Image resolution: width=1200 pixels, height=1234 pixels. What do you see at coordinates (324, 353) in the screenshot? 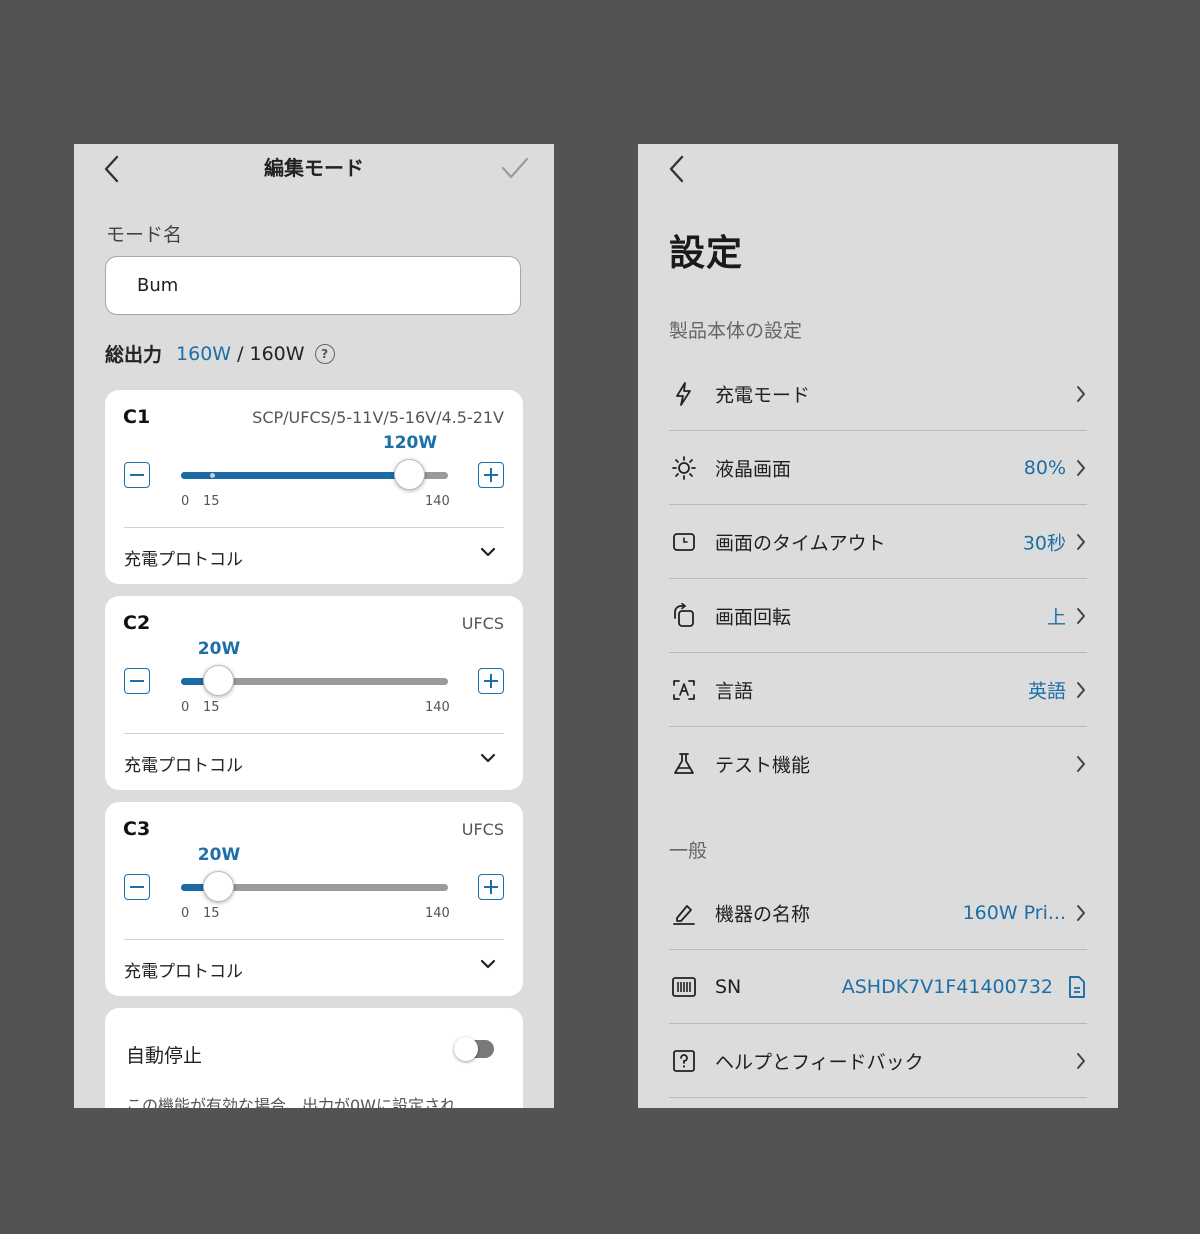
I see `help-circle-icon: ?` at bounding box center [324, 353].